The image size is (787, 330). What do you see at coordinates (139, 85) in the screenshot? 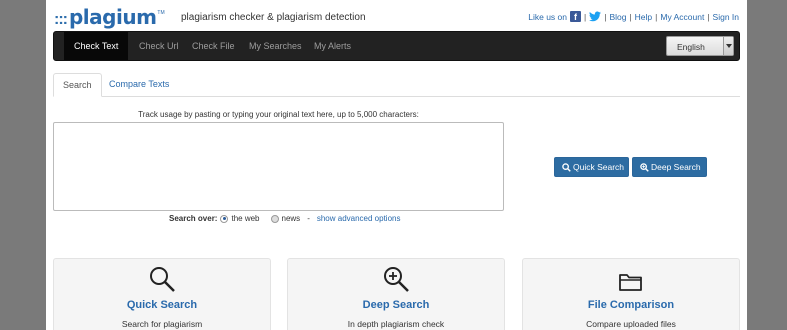
I see `tab-compare-texts: Compare Texts` at bounding box center [139, 85].